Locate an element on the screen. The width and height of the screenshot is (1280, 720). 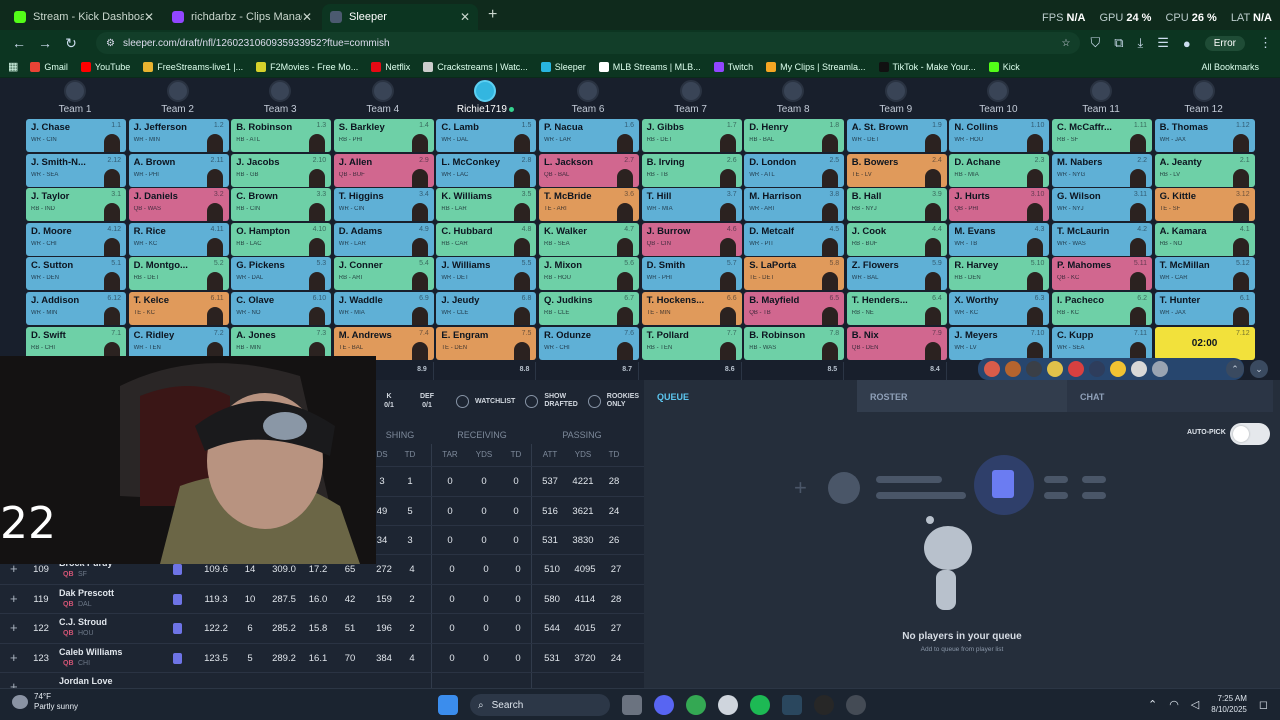
draft-pick-cell: G. Wilson WR - NYJ 3.11 is located at coordinates (1102, 205).